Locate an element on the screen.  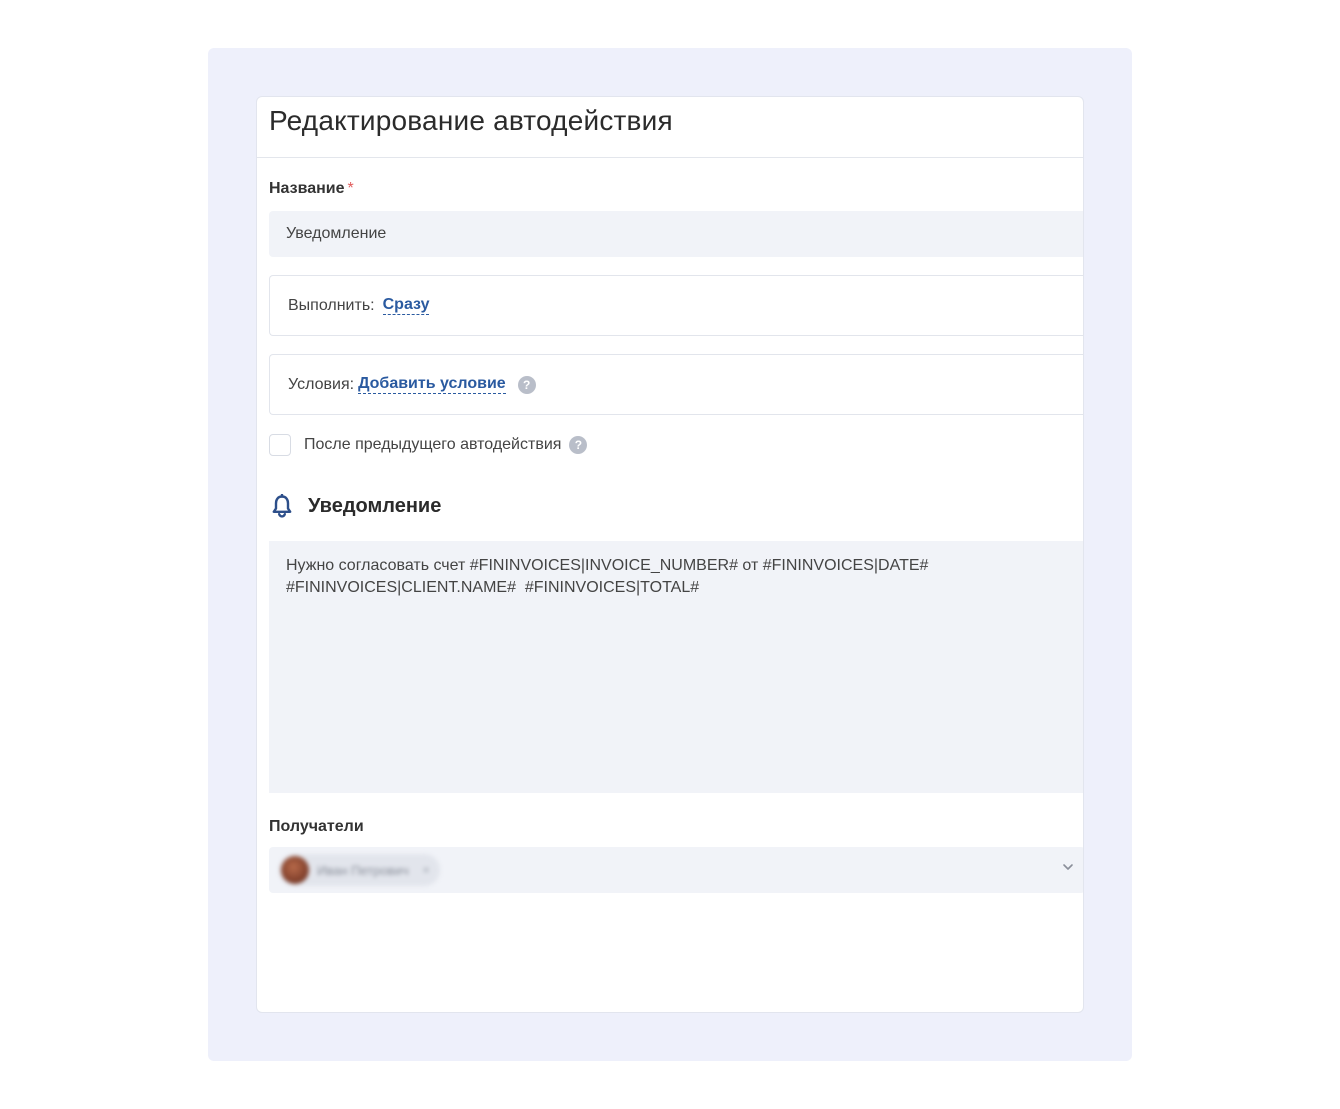
after-previous-checkbox is located at coordinates (280, 445).